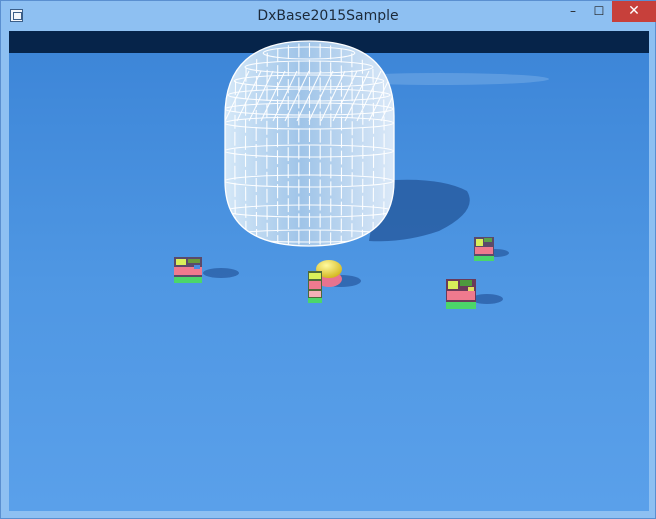 The height and width of the screenshot is (519, 656). I want to click on close-button: ✕, so click(634, 11).